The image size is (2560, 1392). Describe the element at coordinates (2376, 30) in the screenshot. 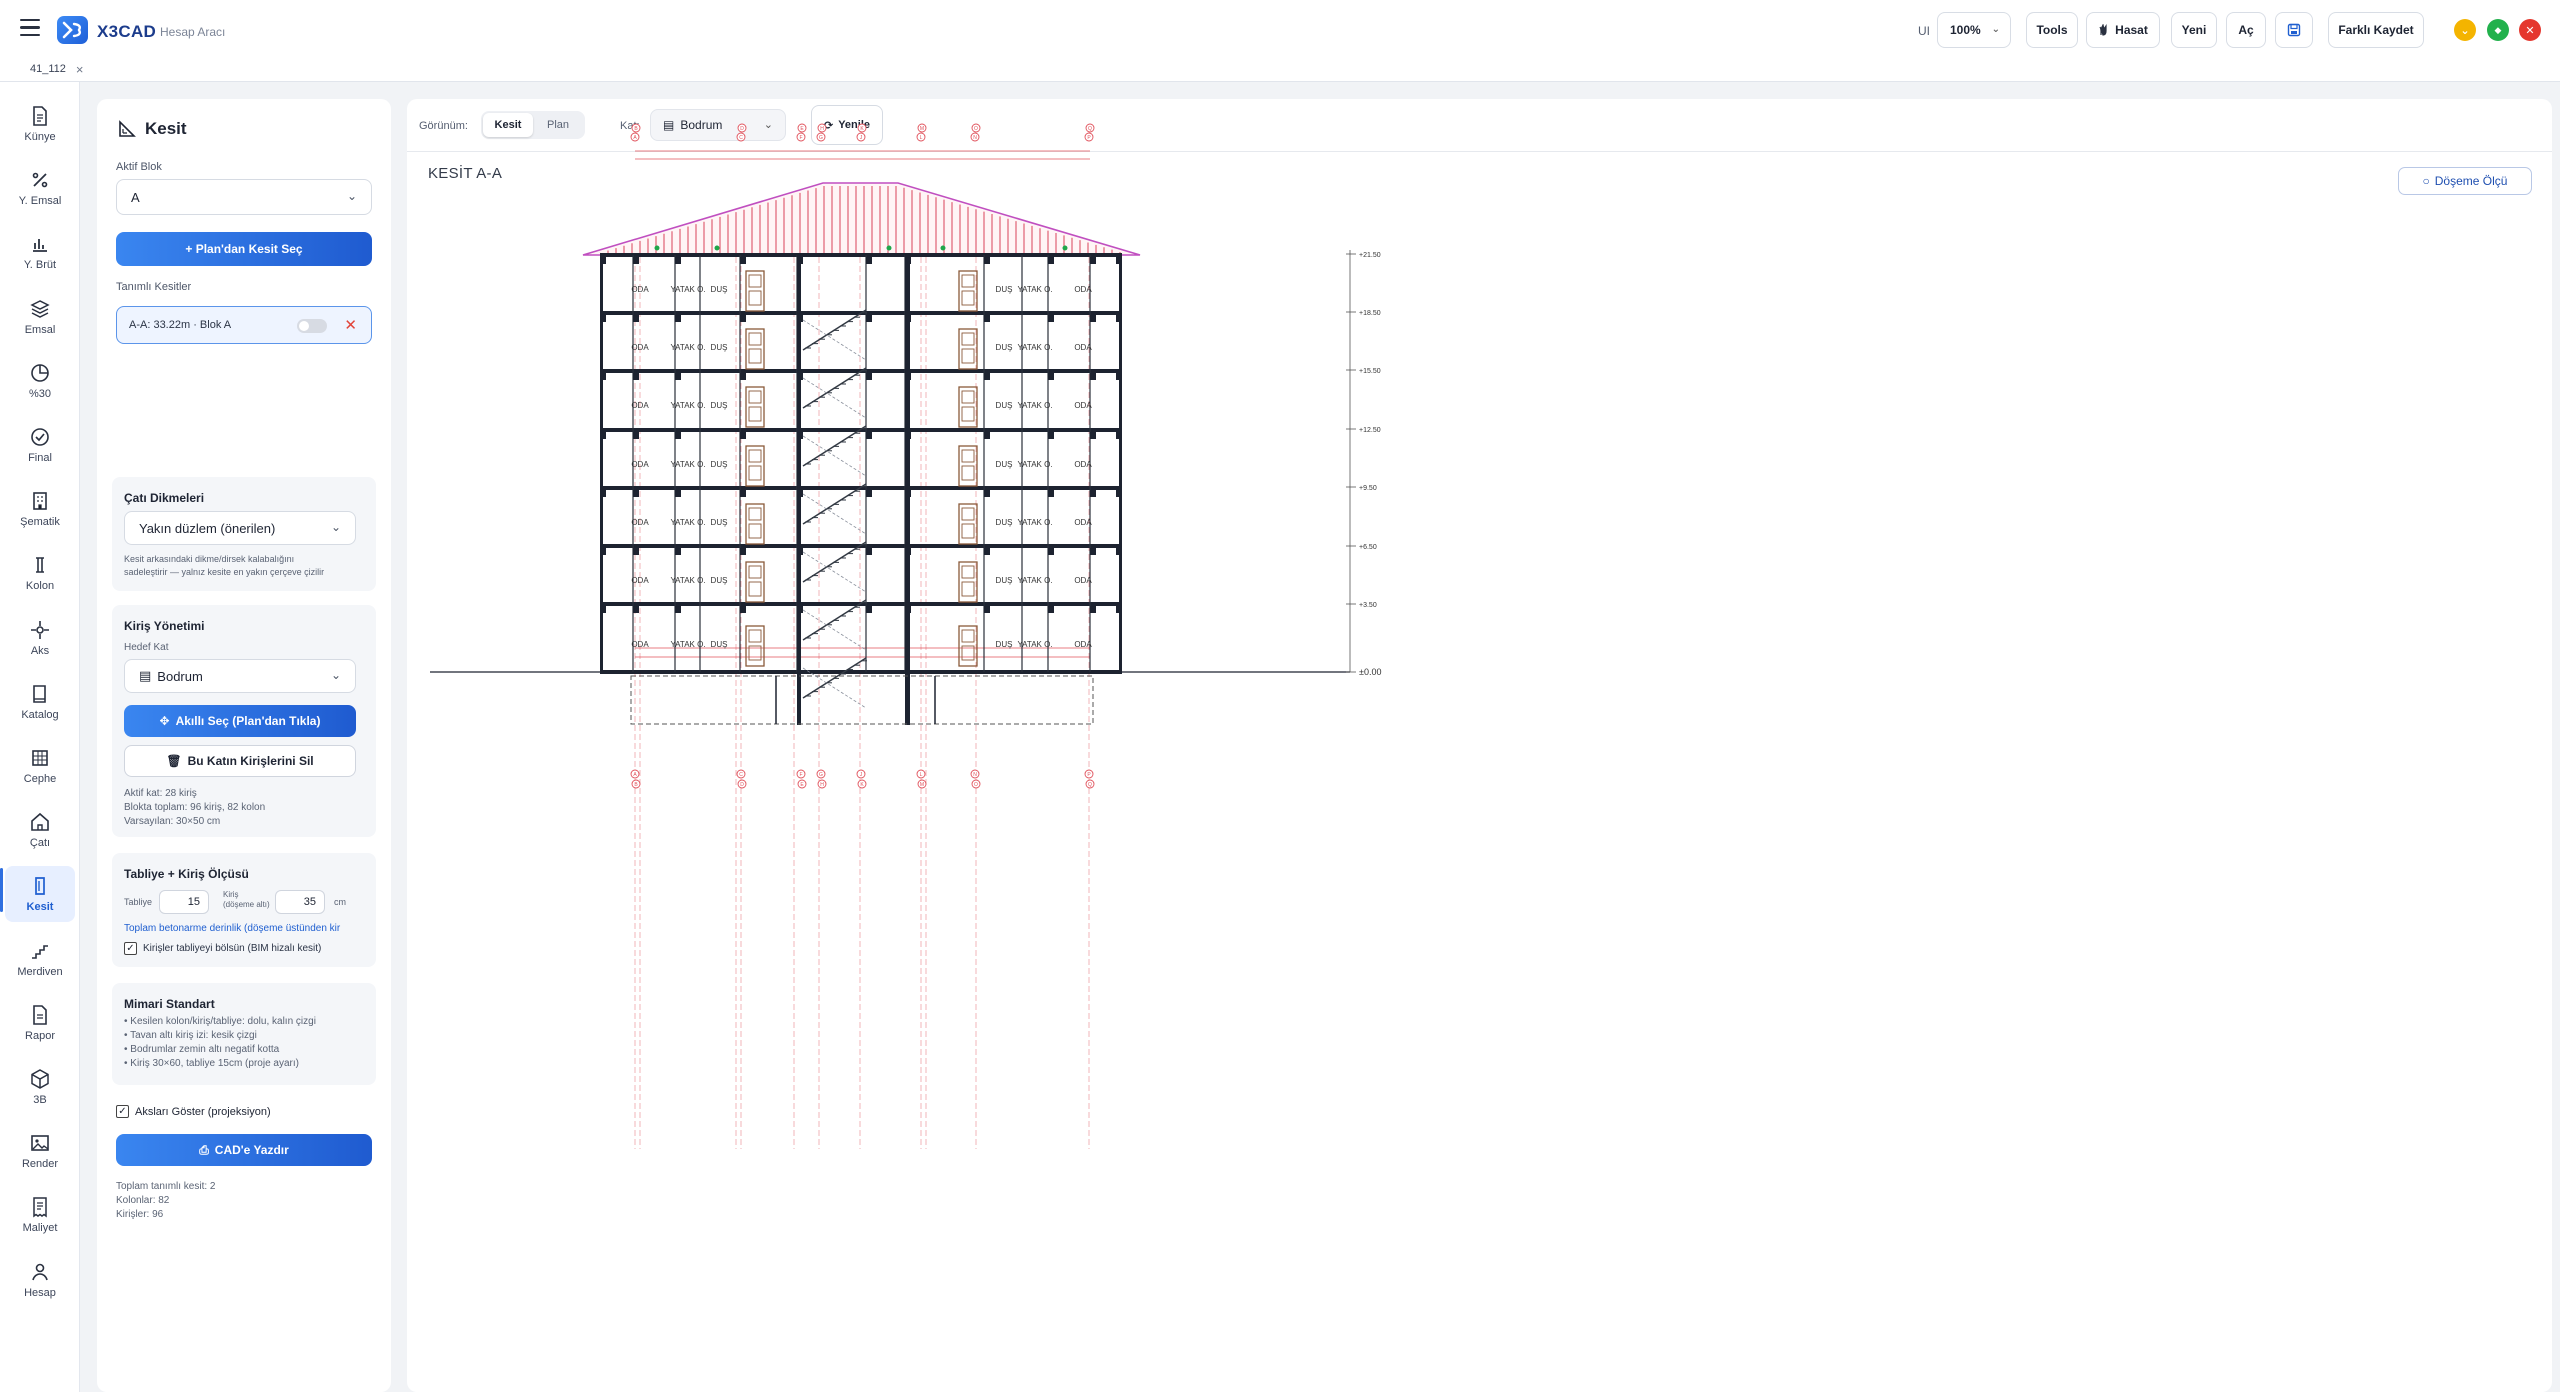

I see `save-as-button: Farklı Kaydet` at that location.